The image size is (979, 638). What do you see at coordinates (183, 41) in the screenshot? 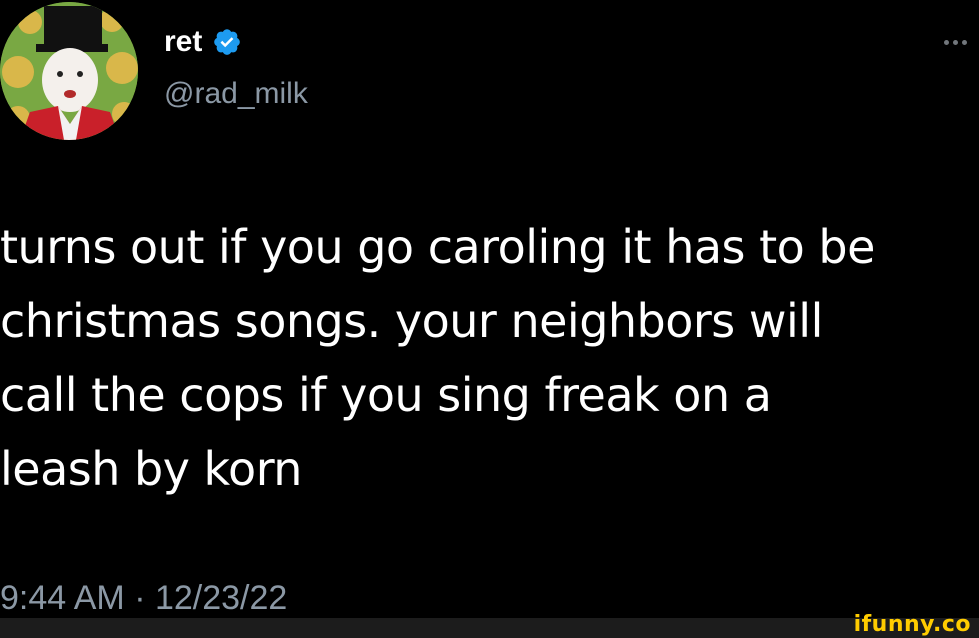
I see `display-name-text: ret` at bounding box center [183, 41].